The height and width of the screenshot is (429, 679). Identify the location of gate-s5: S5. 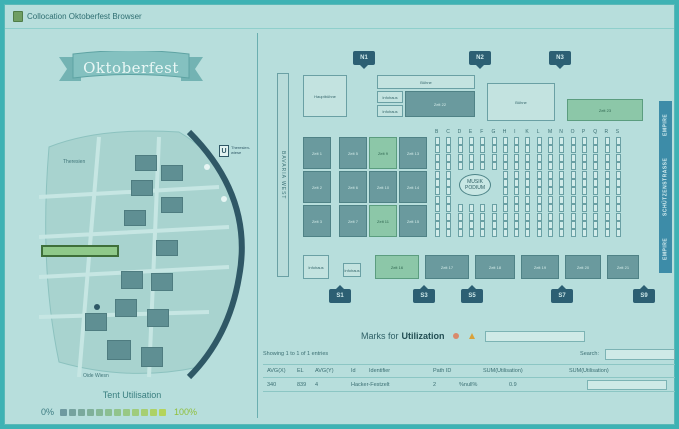
(472, 294).